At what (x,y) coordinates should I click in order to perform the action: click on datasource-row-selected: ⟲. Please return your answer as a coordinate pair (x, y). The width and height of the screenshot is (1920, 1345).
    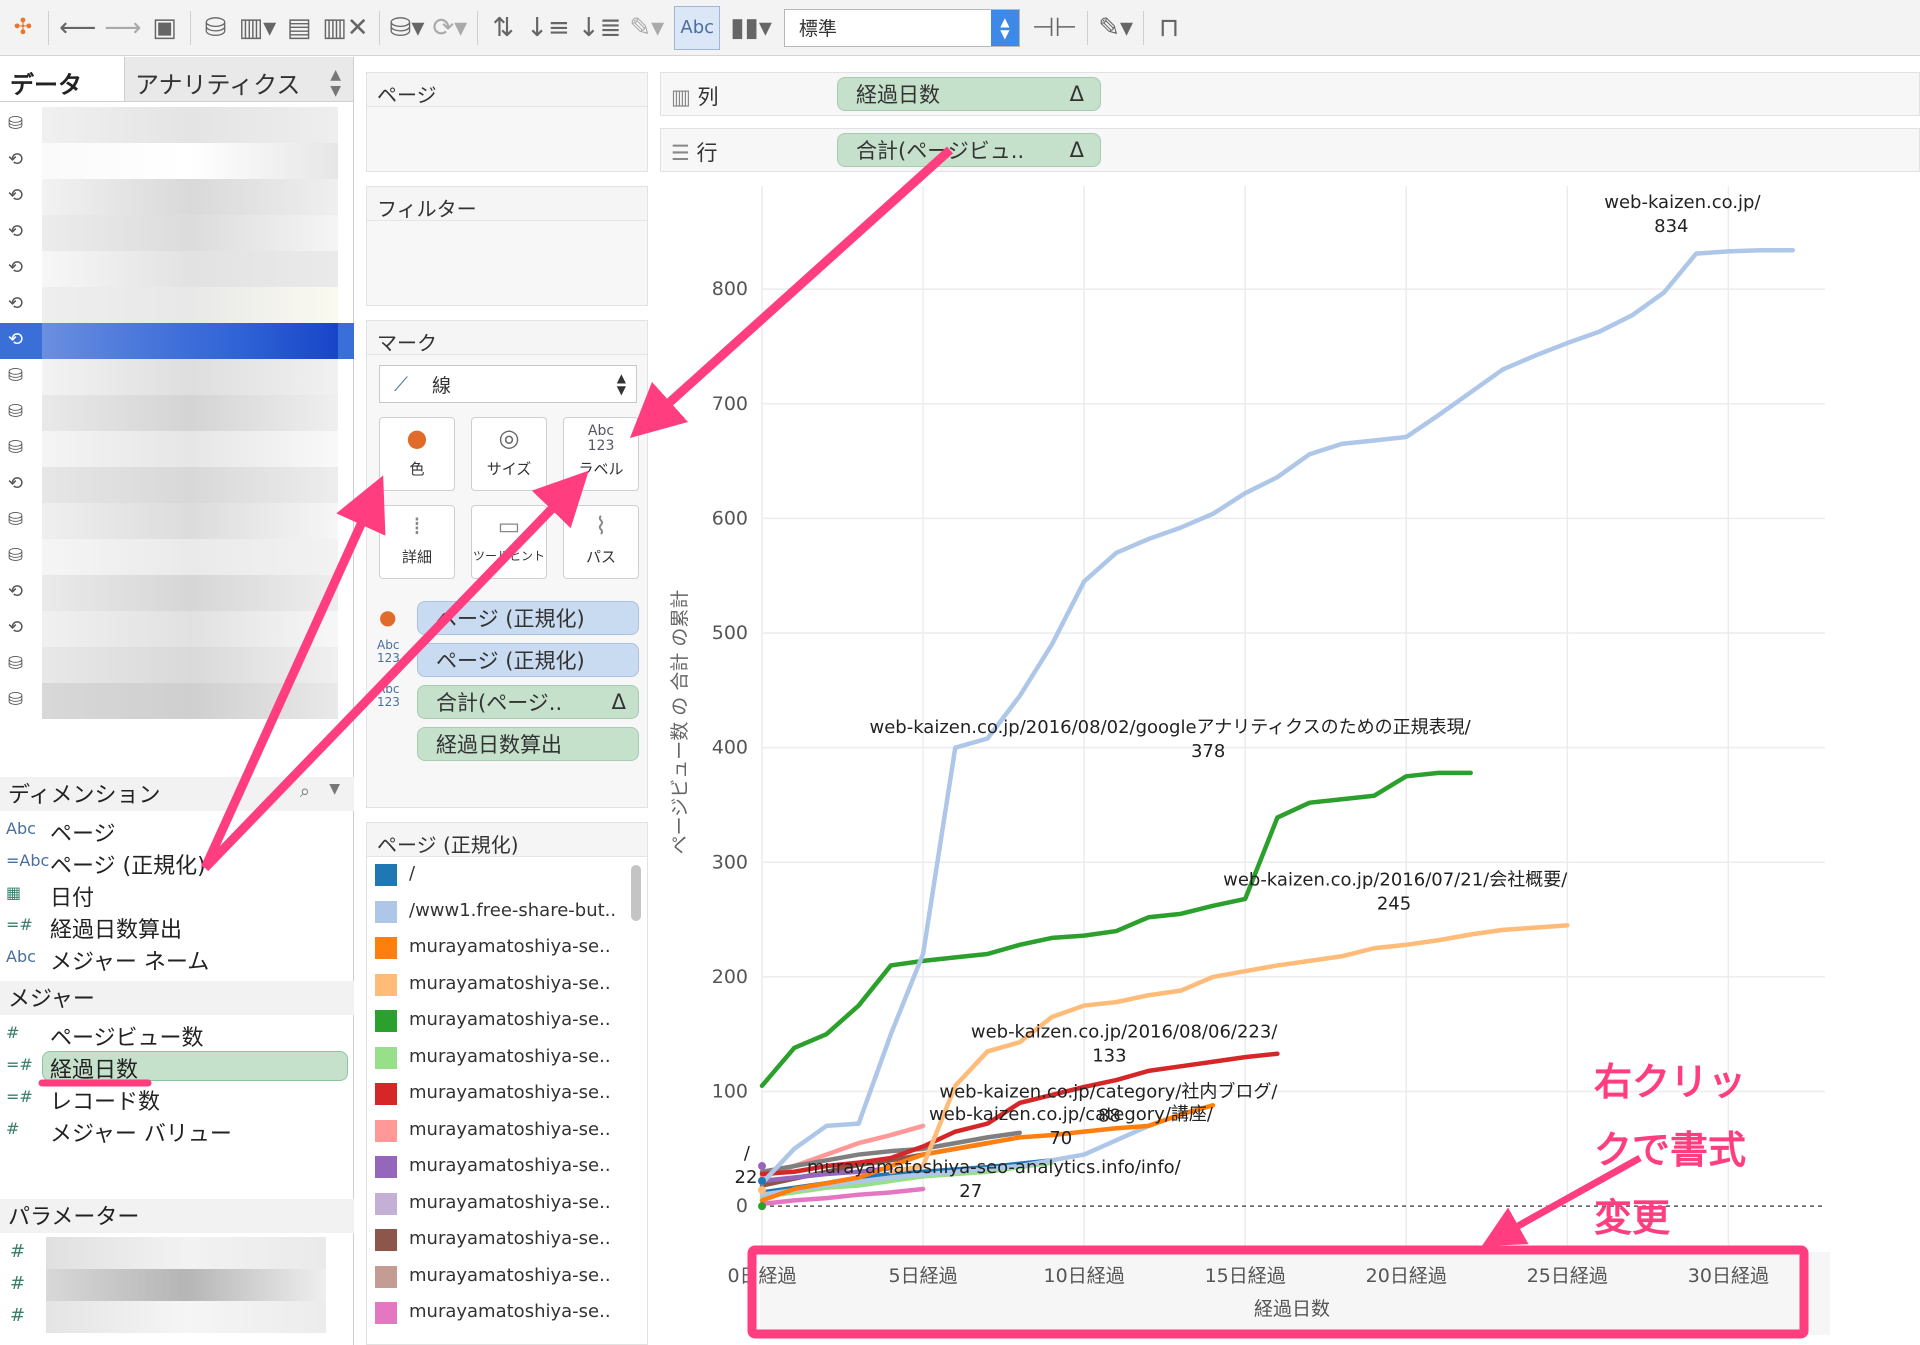
    Looking at the image, I should click on (177, 341).